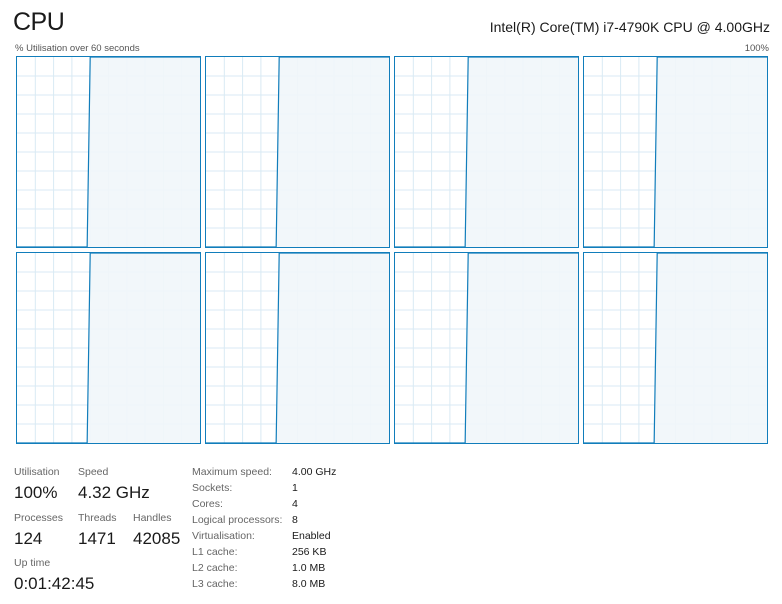  I want to click on spec-label-l2-cache: L2 cache:, so click(215, 568).